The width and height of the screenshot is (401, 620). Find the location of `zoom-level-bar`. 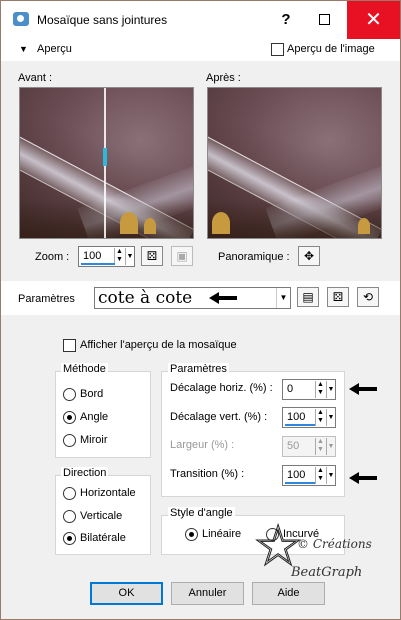

zoom-level-bar is located at coordinates (98, 264).